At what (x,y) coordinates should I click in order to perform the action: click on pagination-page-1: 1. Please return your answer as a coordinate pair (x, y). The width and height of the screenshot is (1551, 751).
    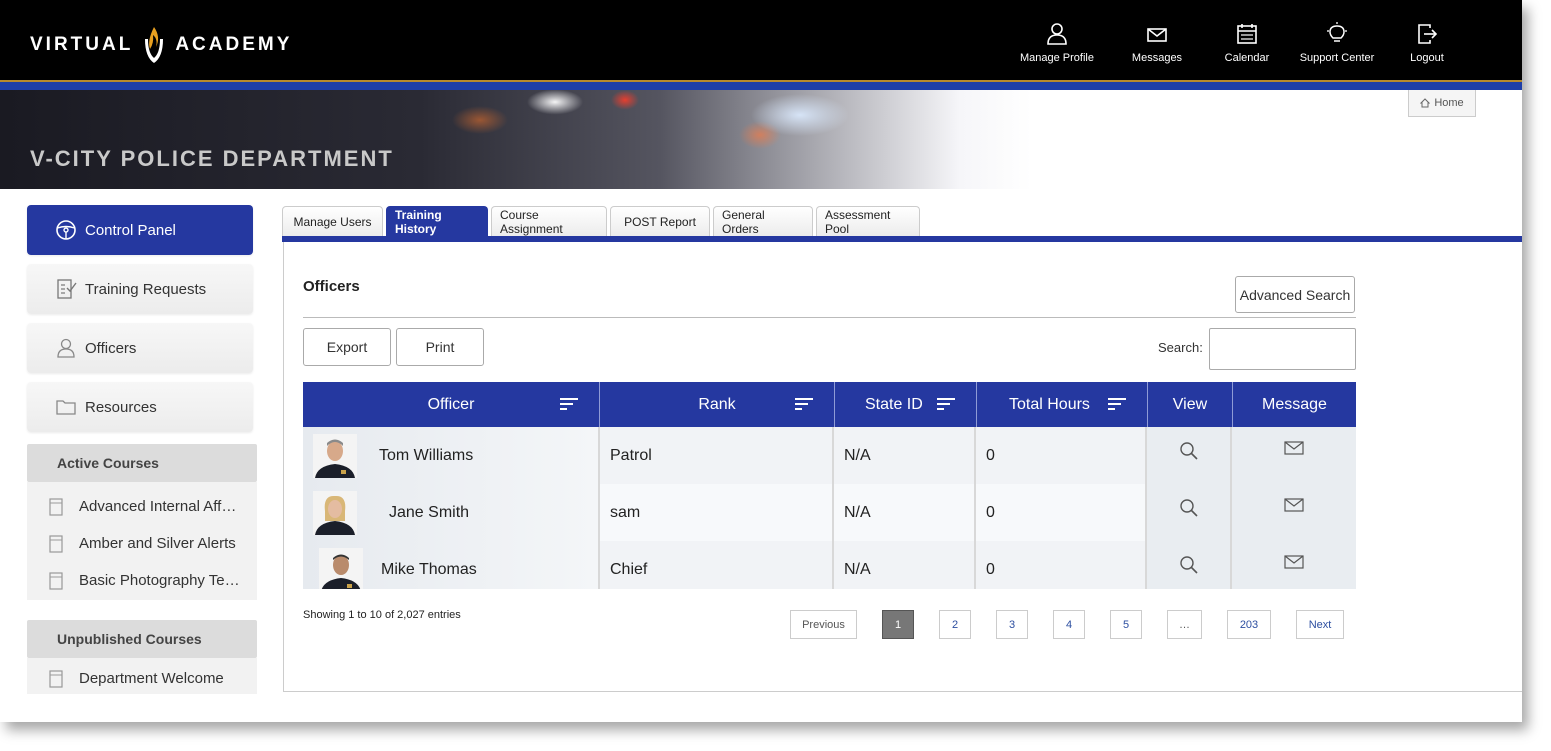
    Looking at the image, I should click on (898, 624).